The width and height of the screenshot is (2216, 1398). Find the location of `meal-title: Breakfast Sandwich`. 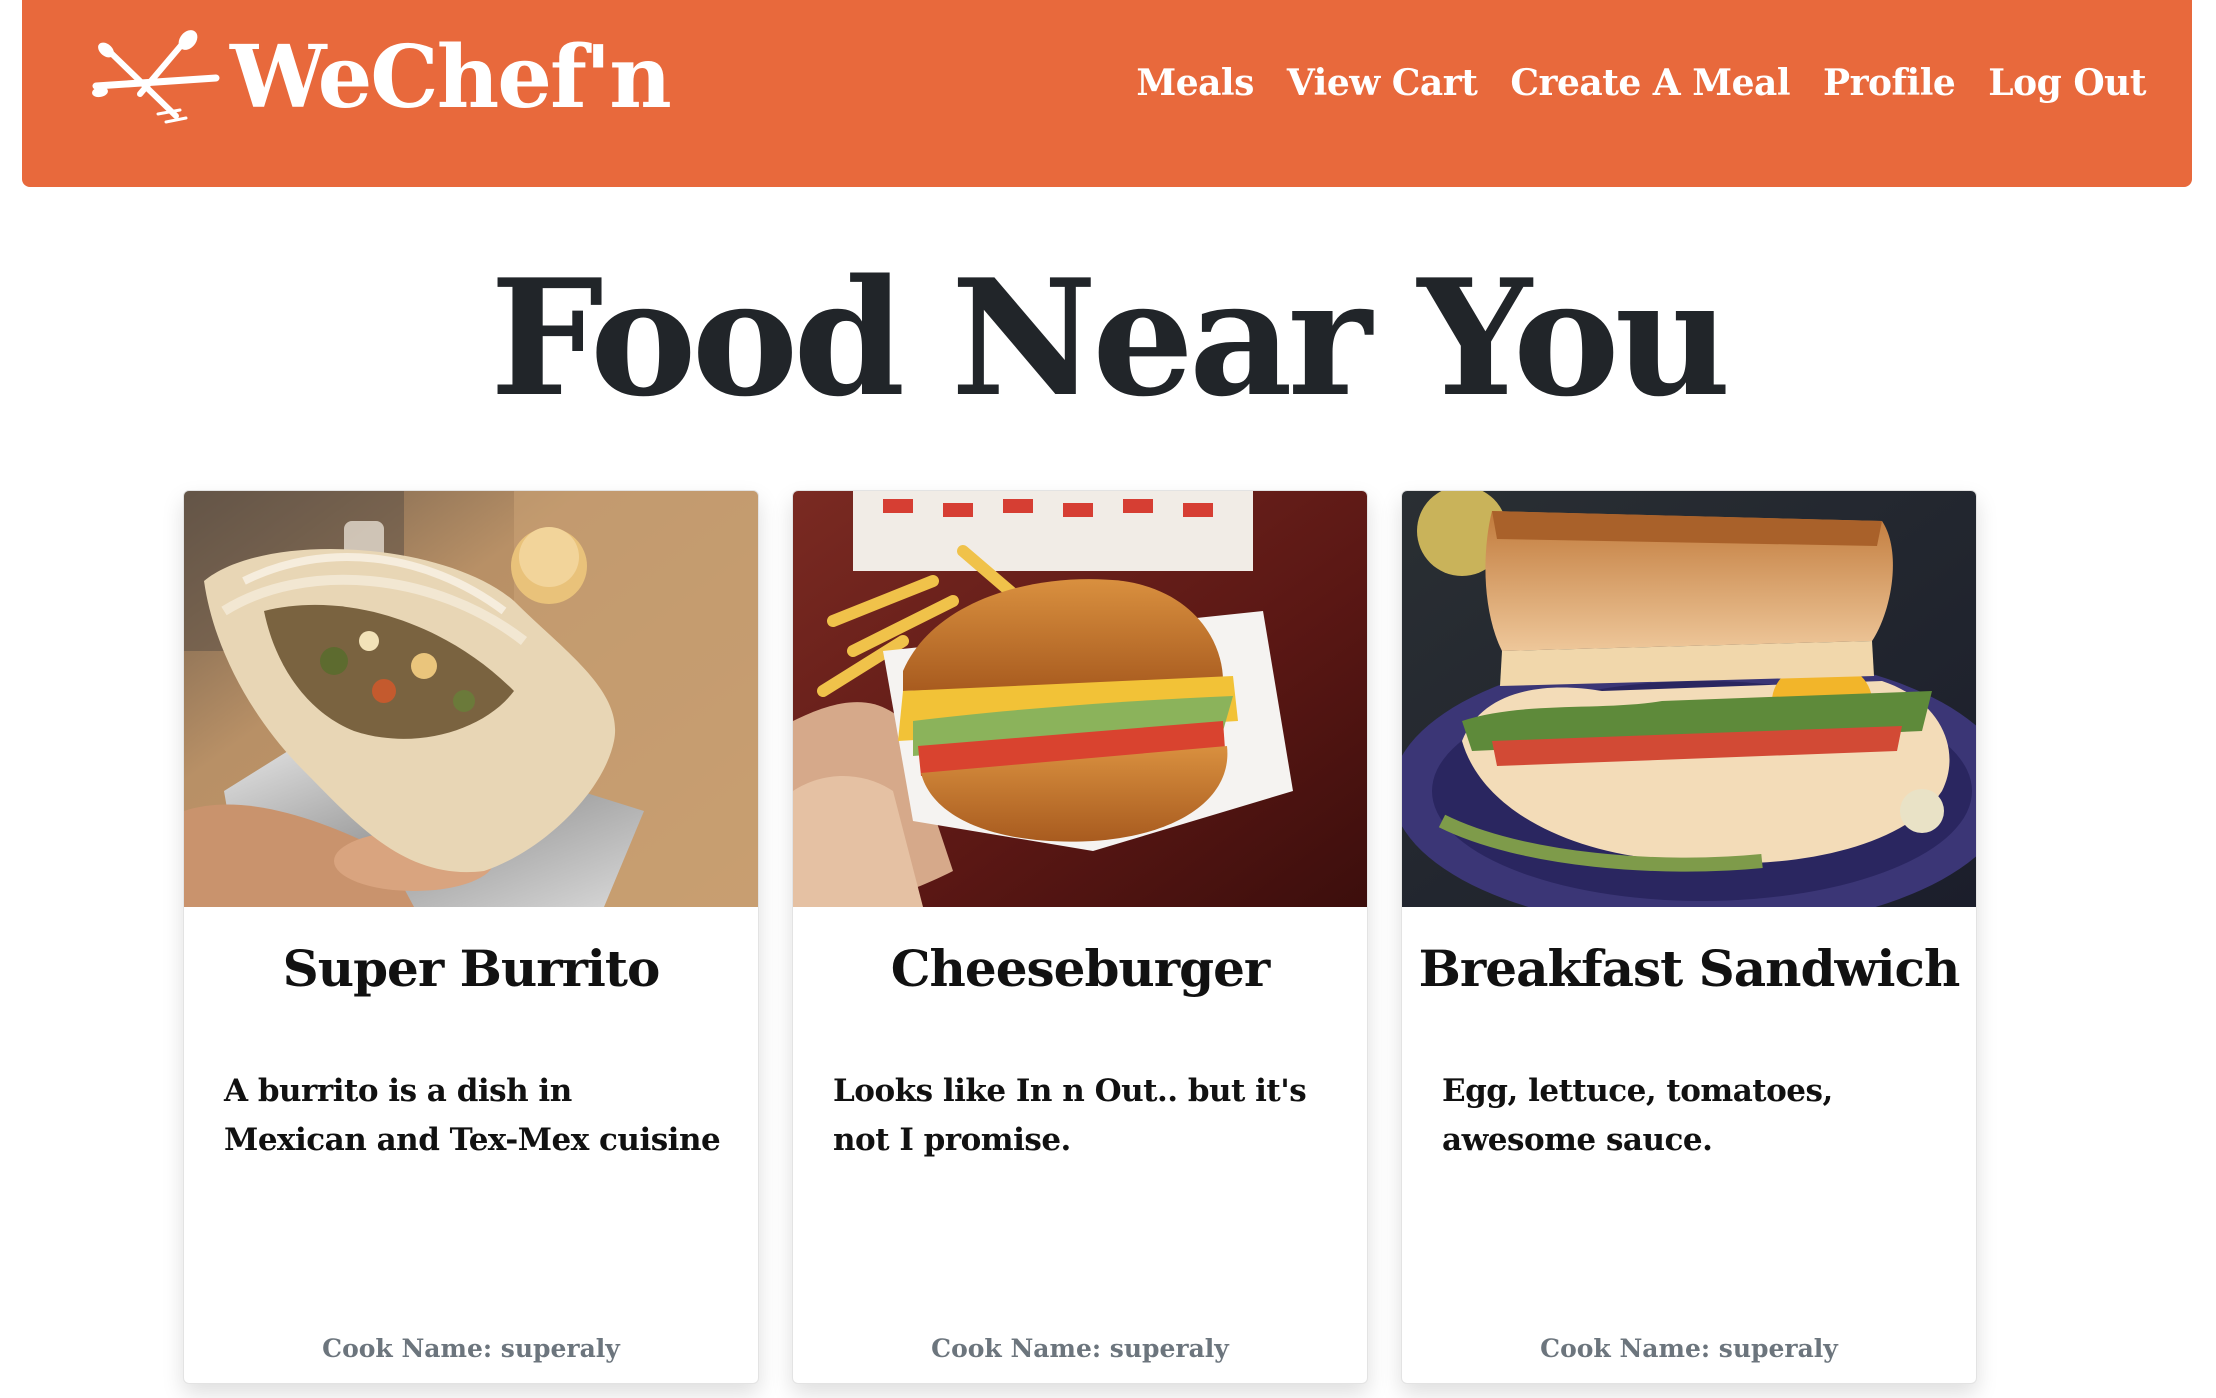

meal-title: Breakfast Sandwich is located at coordinates (1689, 968).